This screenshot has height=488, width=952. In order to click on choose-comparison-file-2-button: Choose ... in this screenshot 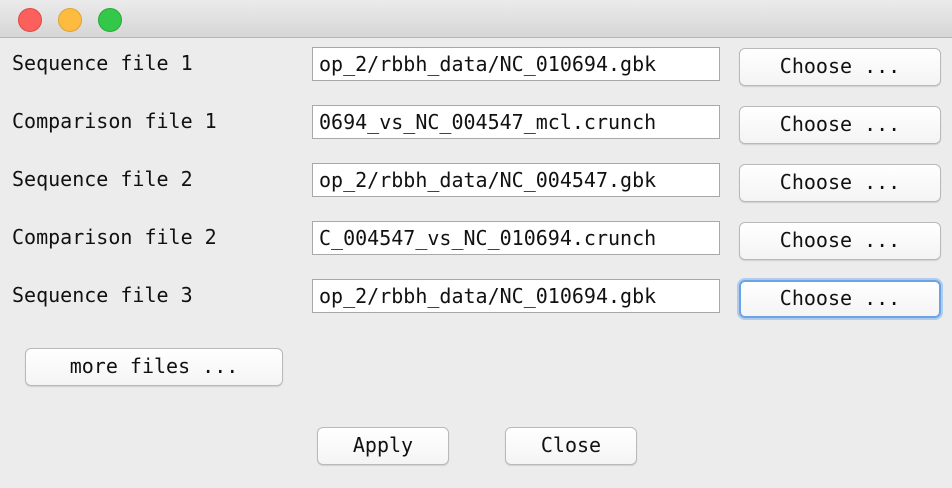, I will do `click(840, 241)`.